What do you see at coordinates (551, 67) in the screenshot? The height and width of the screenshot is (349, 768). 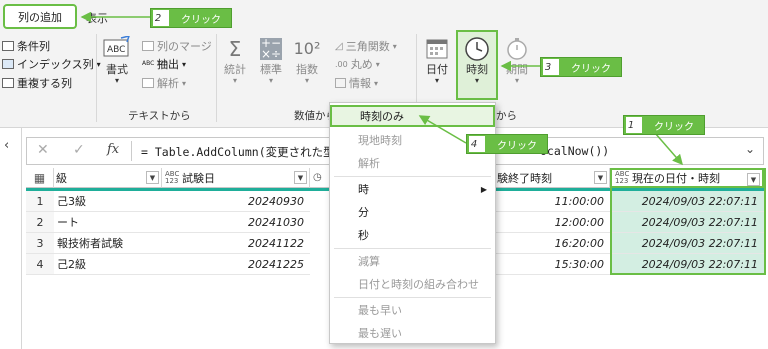 I see `callout-number: 3` at bounding box center [551, 67].